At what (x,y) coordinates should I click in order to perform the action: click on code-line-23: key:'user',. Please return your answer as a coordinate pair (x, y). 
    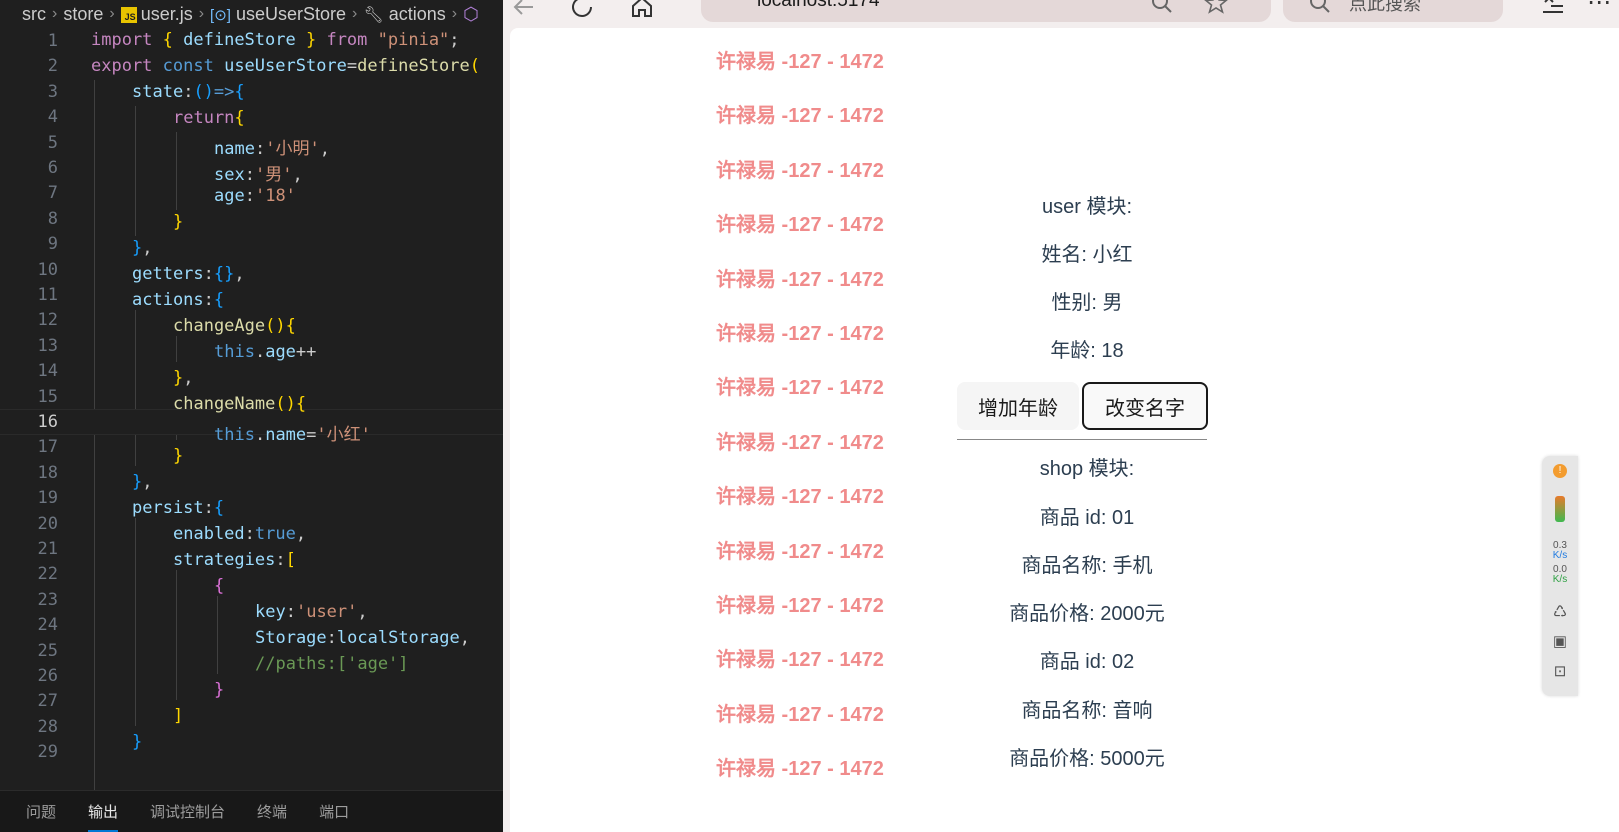
    Looking at the image, I should click on (311, 612).